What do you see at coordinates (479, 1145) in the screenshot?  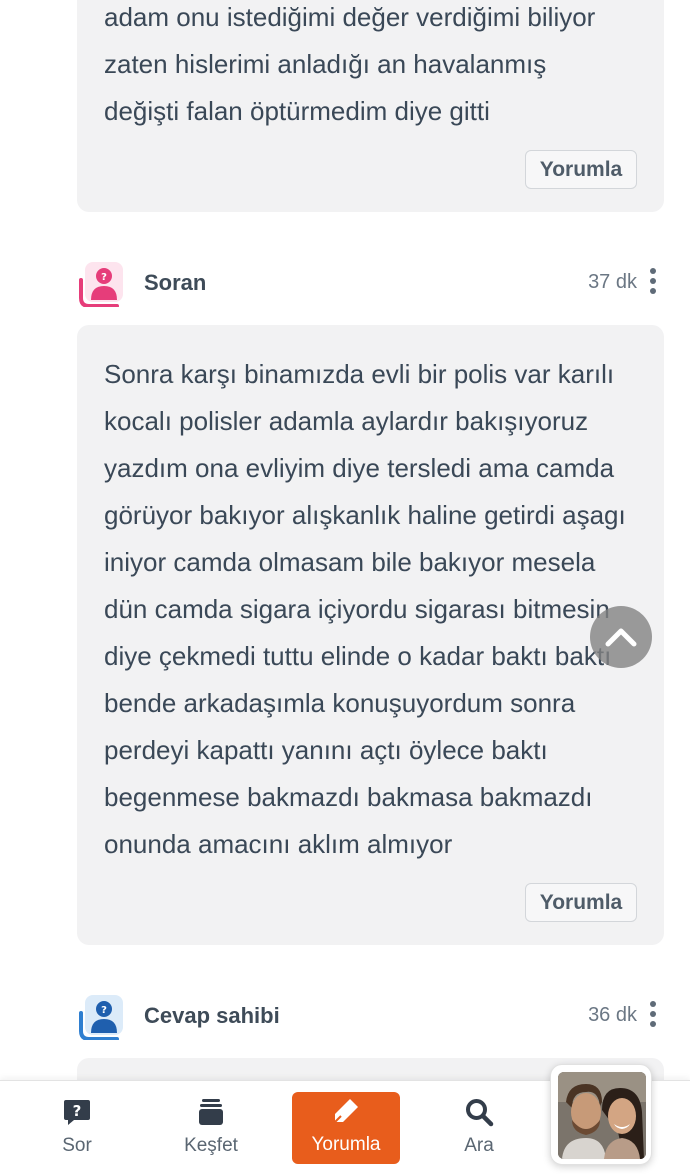 I see `nav-label: Ara` at bounding box center [479, 1145].